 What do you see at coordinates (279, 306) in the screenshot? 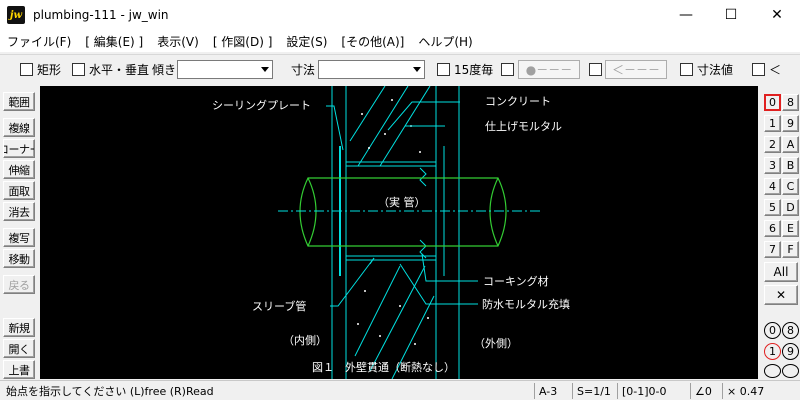
I see `label-sleeve: スリーブ管` at bounding box center [279, 306].